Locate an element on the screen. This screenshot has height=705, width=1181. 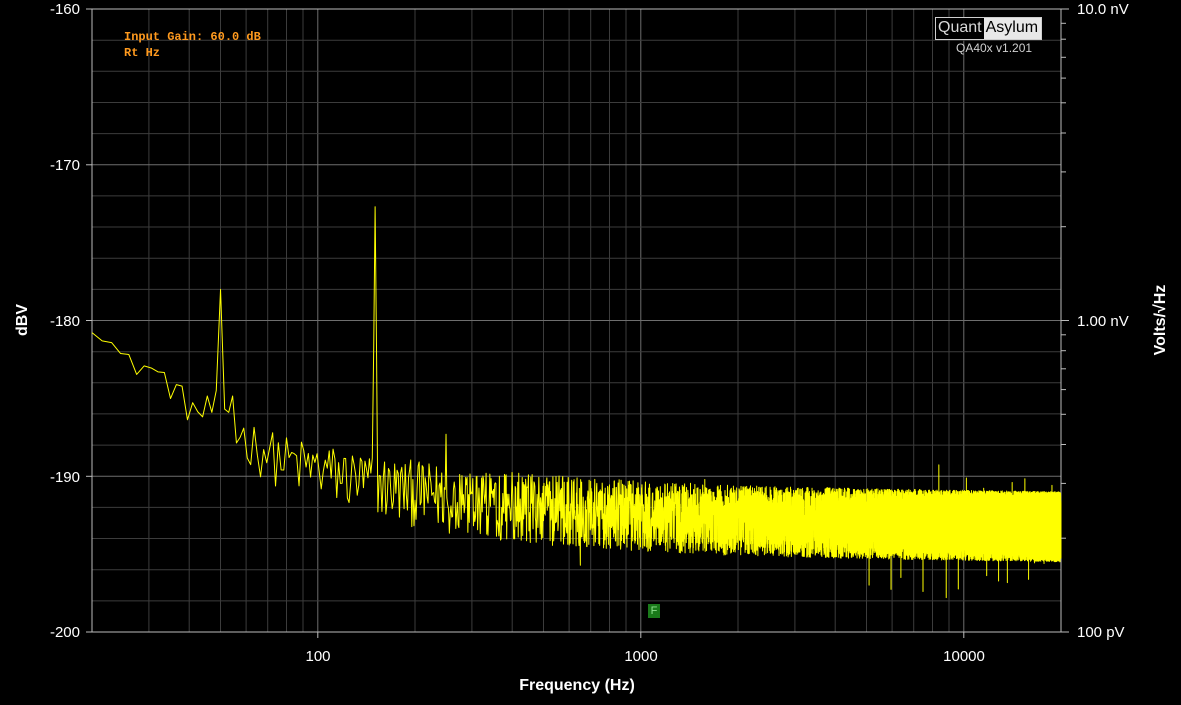
x-tick-label: 1000 is located at coordinates (640, 656).